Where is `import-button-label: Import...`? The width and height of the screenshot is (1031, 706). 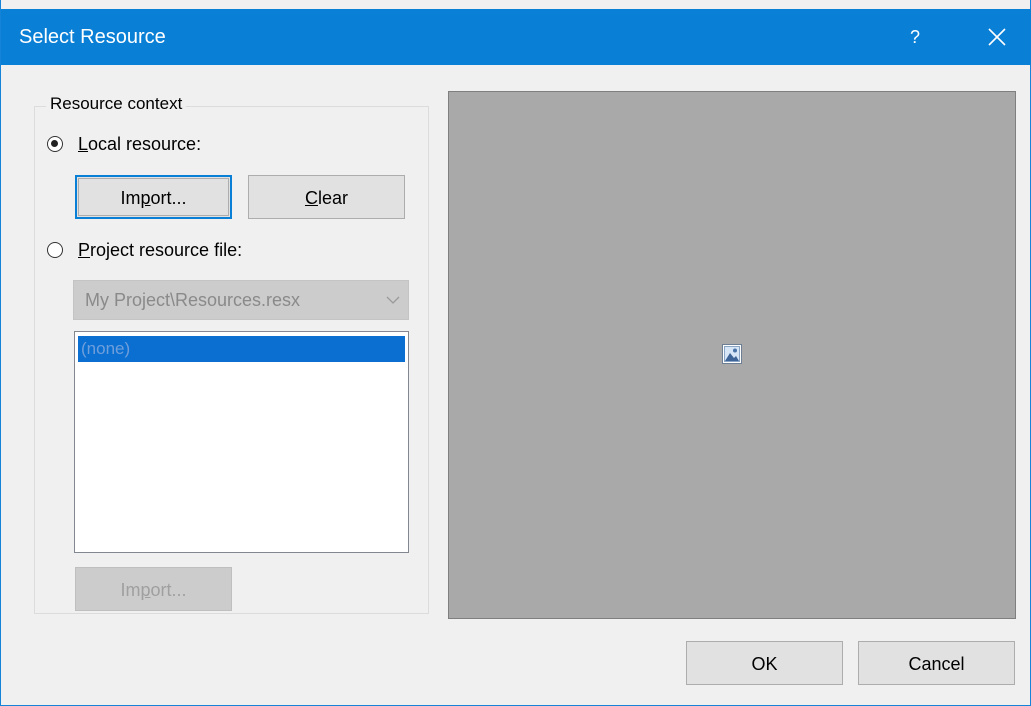 import-button-label: Import... is located at coordinates (153, 198).